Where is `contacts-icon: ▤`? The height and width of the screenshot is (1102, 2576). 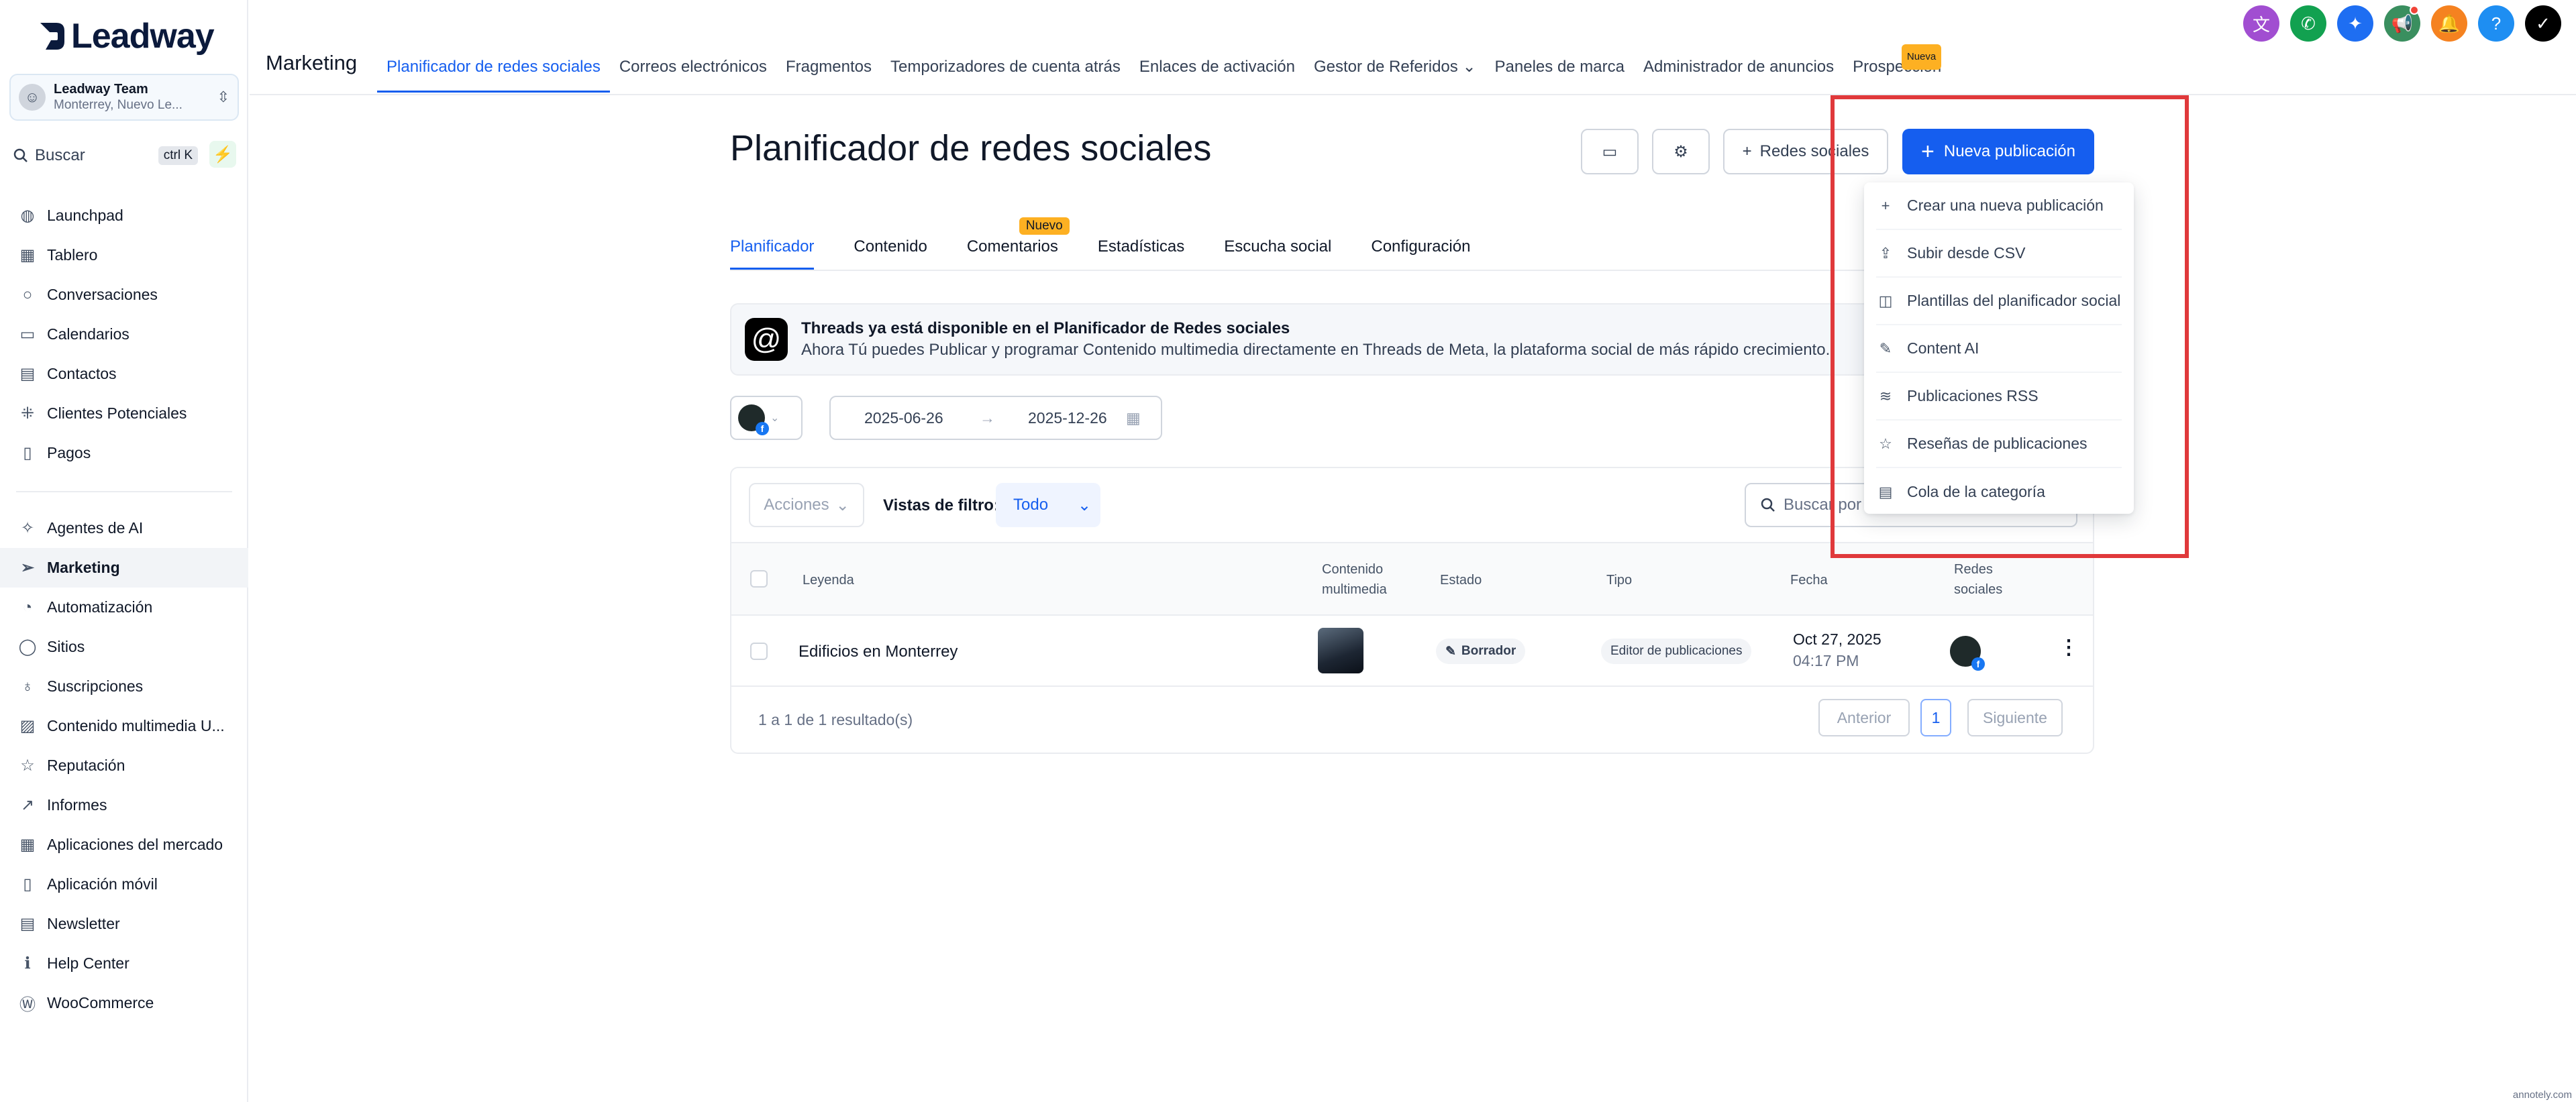
contacts-icon: ▤ is located at coordinates (27, 374).